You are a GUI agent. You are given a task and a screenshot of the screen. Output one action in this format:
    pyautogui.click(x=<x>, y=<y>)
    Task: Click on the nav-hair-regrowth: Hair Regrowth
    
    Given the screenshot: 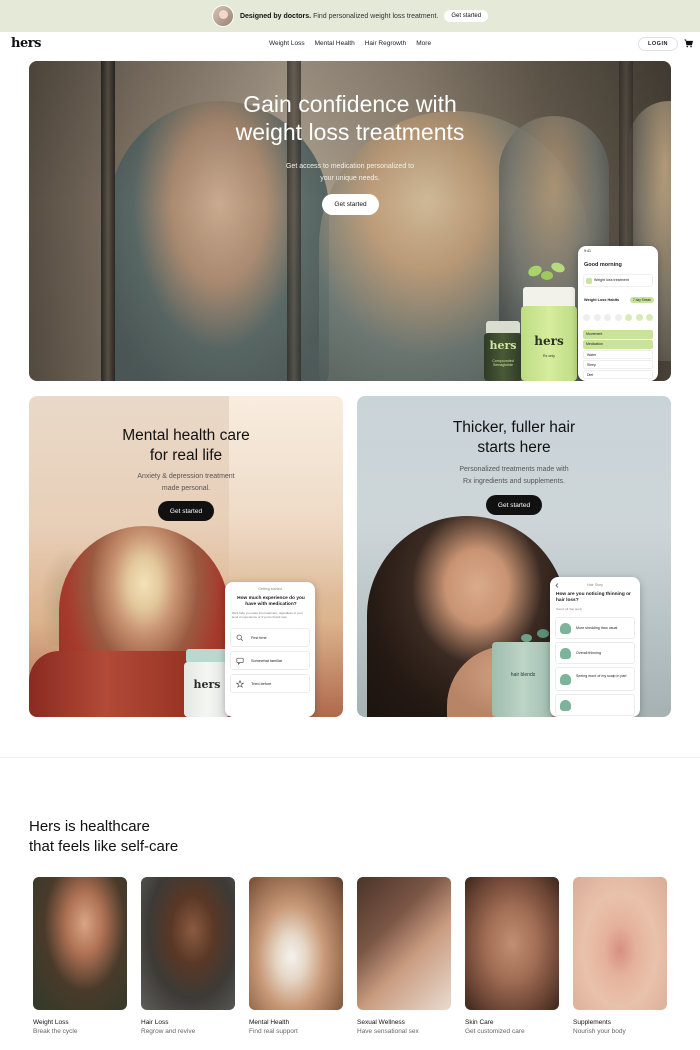 What is the action you would take?
    pyautogui.click(x=386, y=43)
    